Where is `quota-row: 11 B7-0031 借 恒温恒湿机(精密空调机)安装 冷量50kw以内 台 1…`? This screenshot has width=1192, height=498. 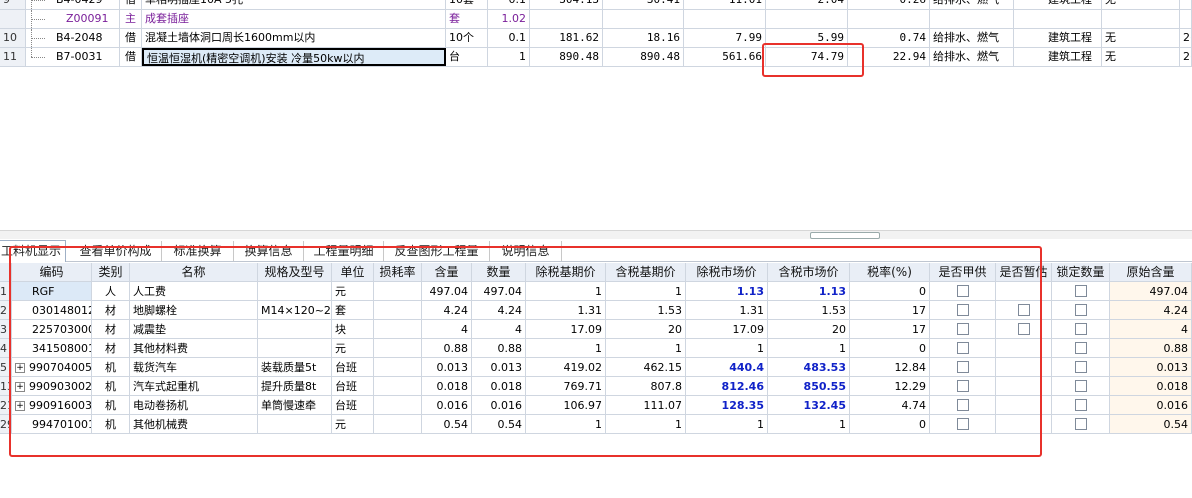 quota-row: 11 B7-0031 借 恒温恒湿机(精密空调机)安装 冷量50kw以内 台 1… is located at coordinates (596, 57).